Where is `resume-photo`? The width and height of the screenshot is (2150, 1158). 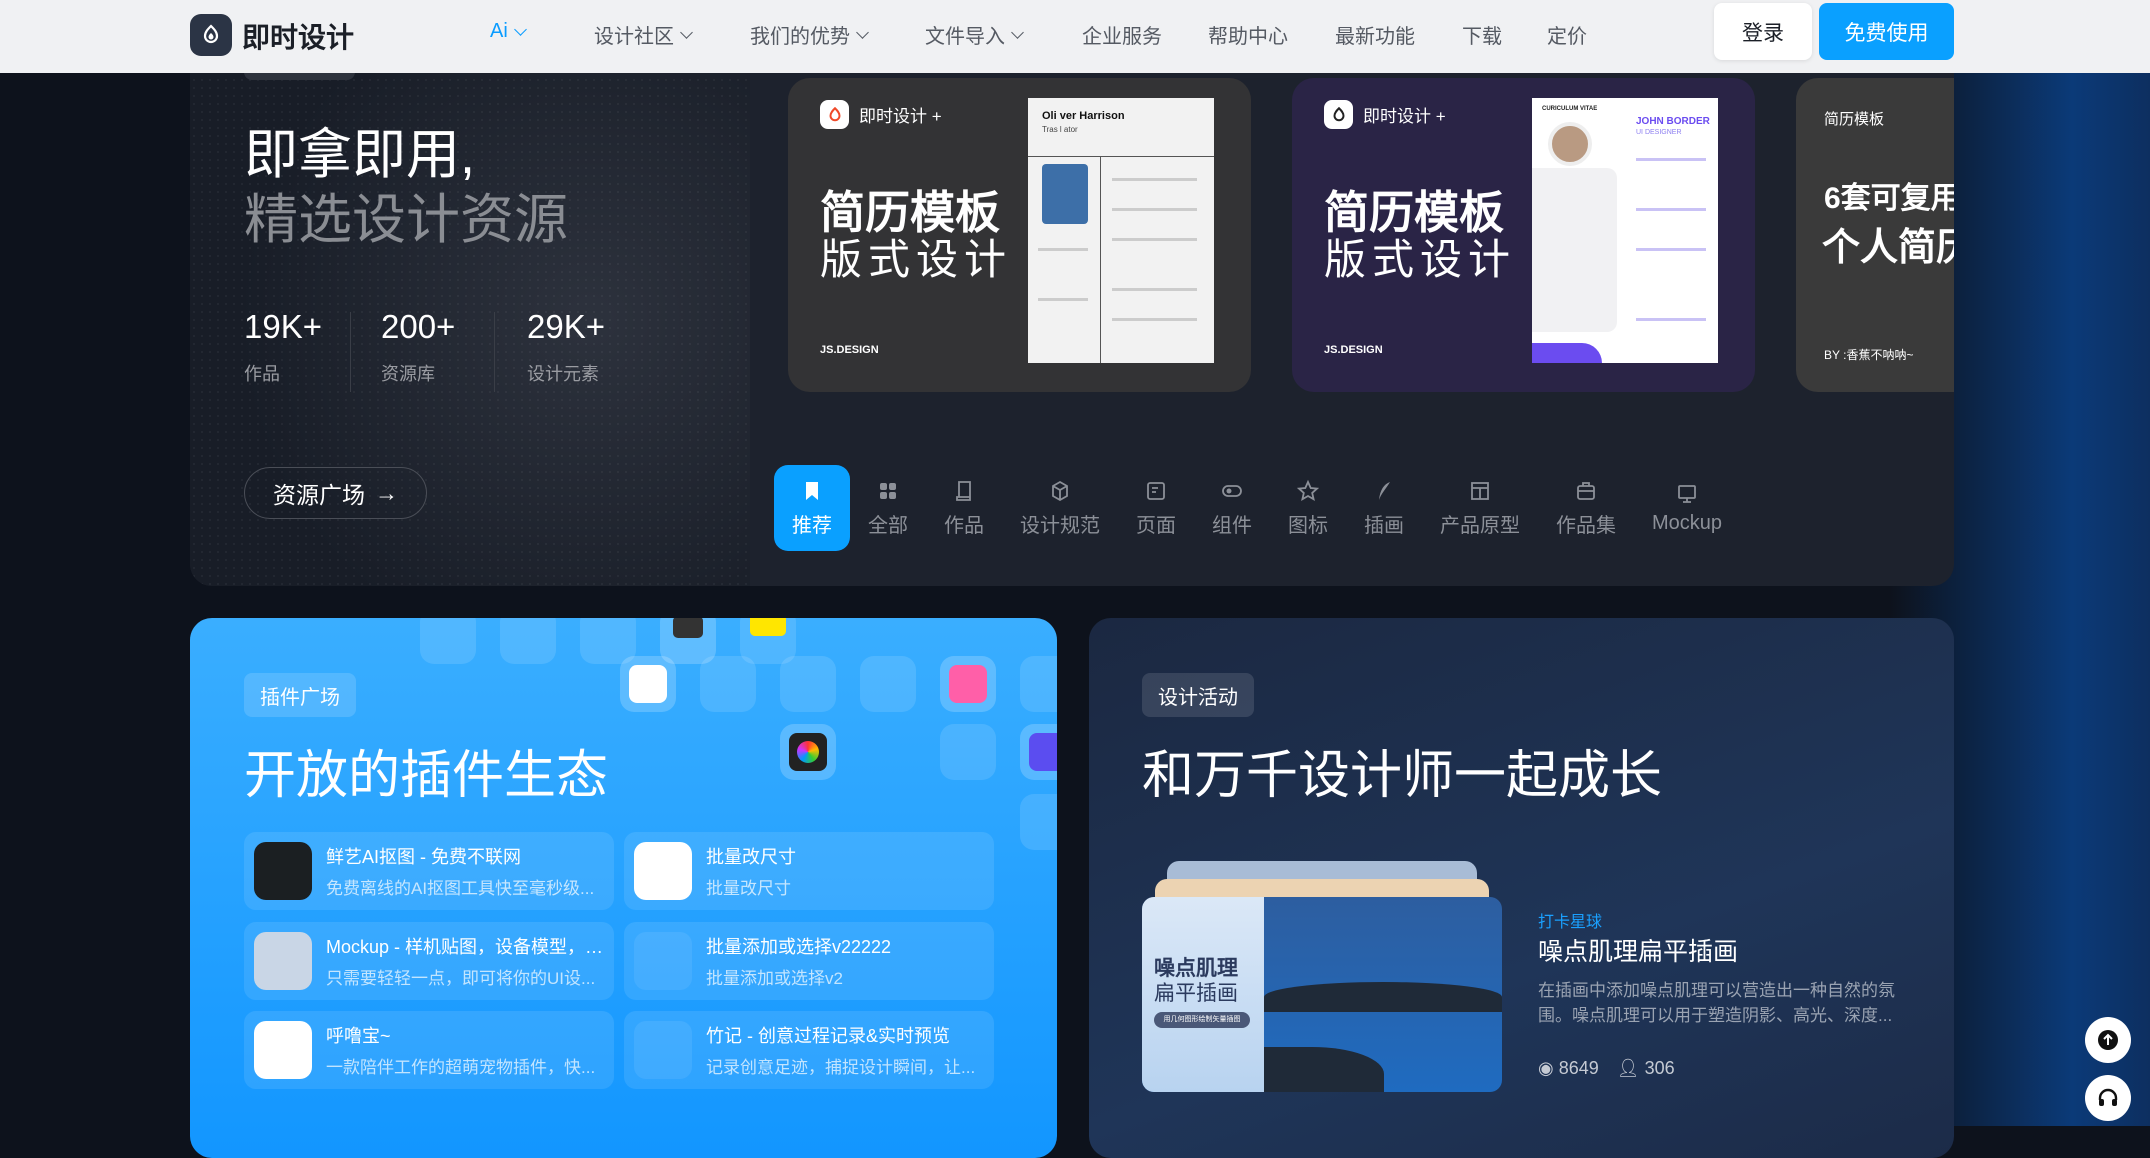
resume-photo is located at coordinates (1065, 194).